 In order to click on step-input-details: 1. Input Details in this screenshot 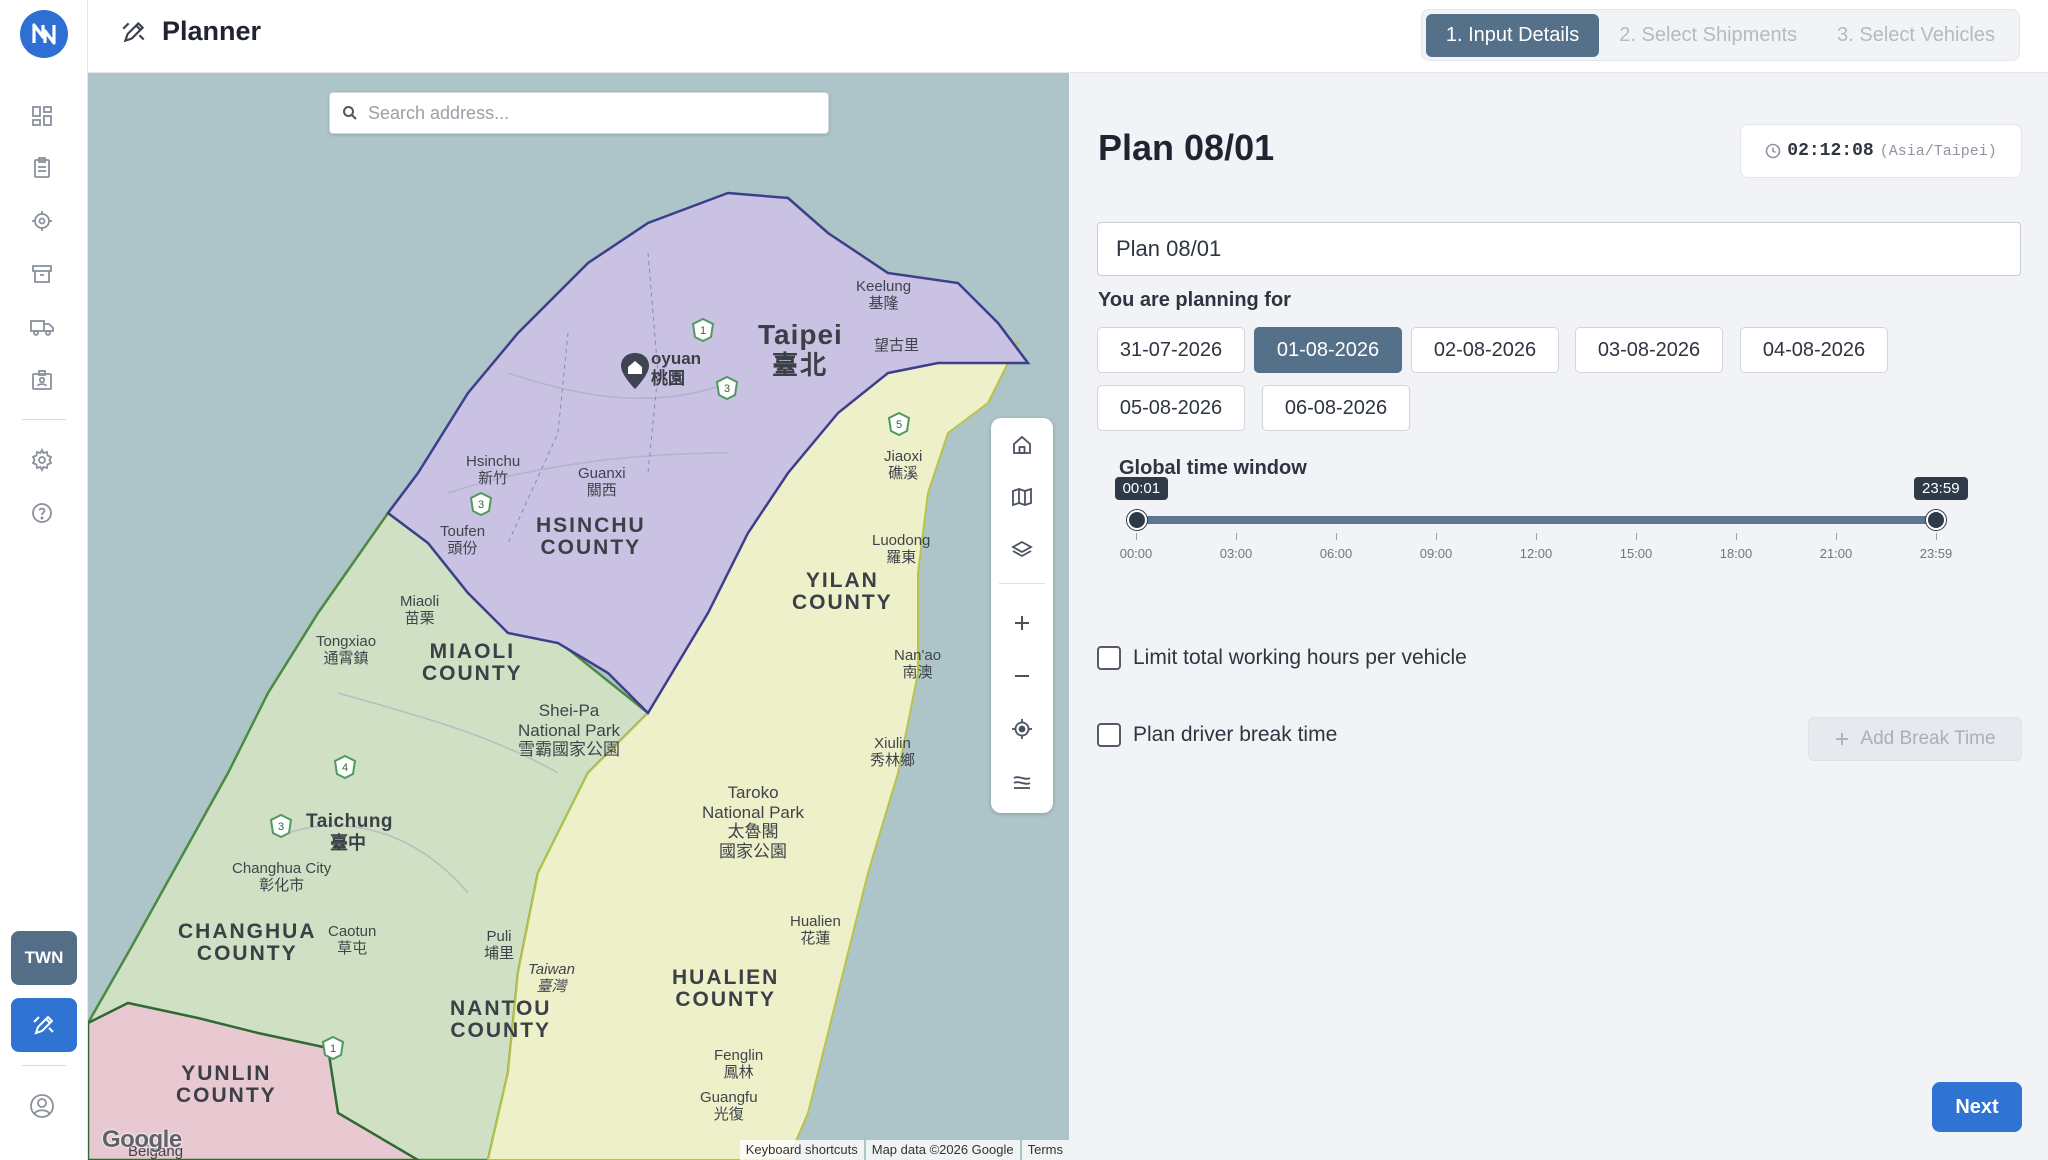, I will do `click(1512, 35)`.